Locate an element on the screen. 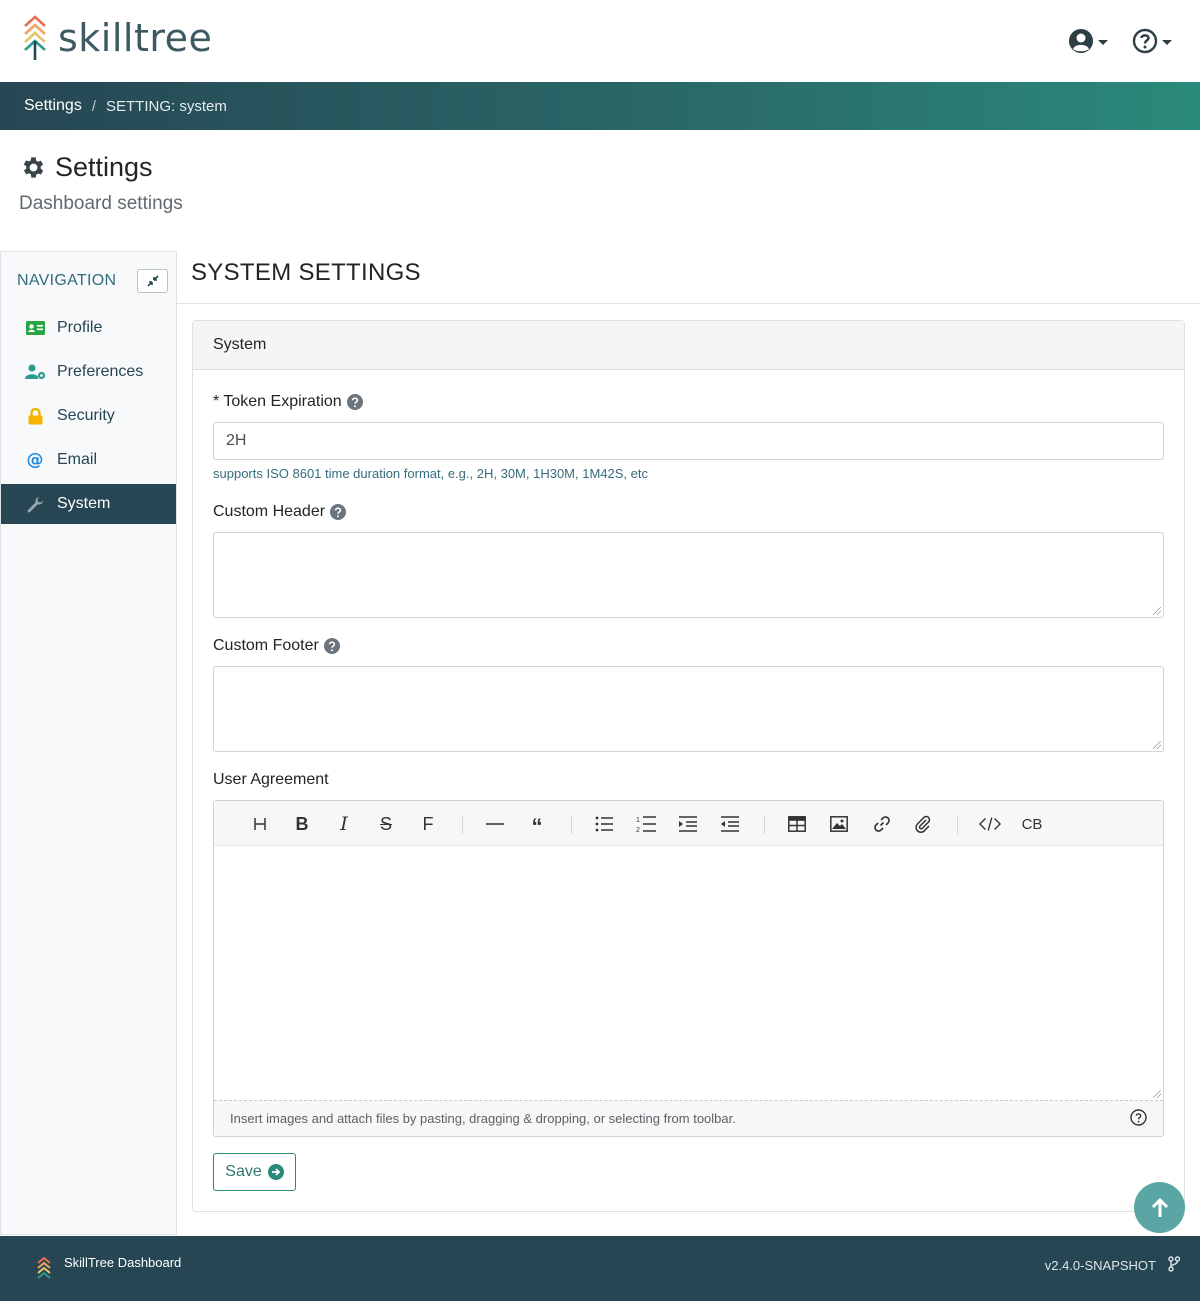 The width and height of the screenshot is (1200, 1301). user-agreement-label: User Agreement is located at coordinates (271, 779).